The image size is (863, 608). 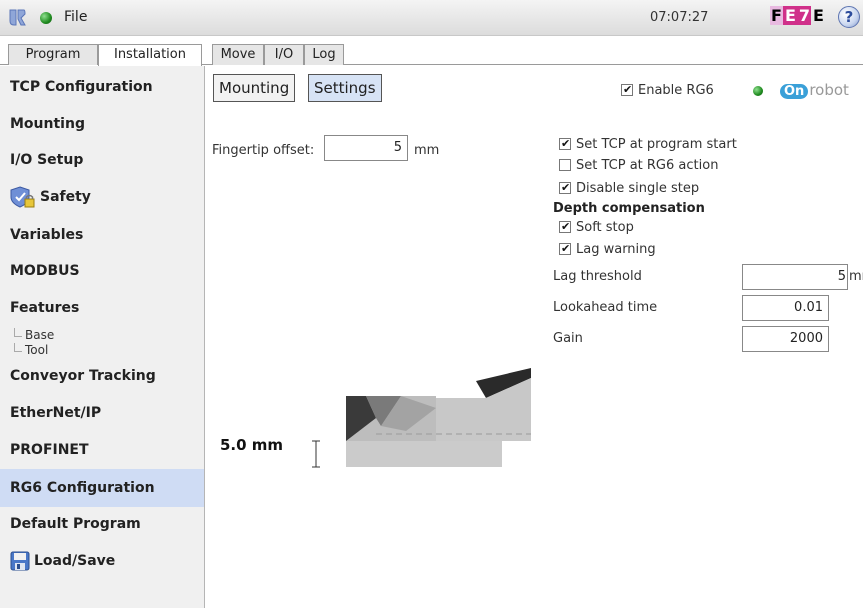 I want to click on lookahead-time-label: Lookahead time, so click(x=605, y=307).